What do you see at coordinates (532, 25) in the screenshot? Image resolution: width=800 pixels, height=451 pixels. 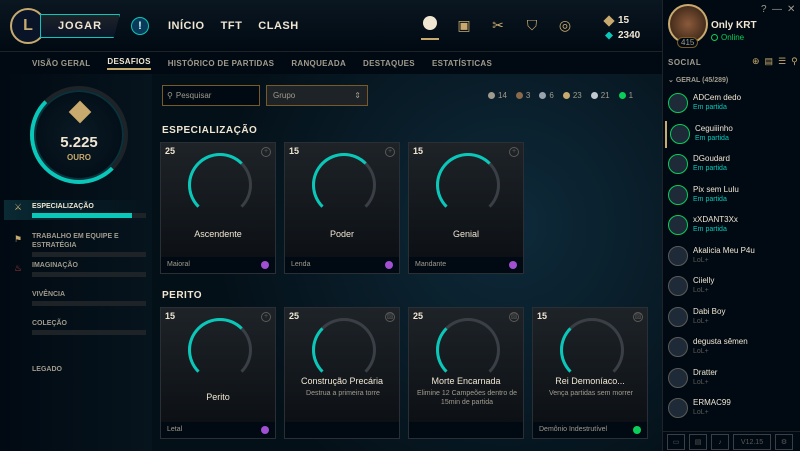 I see `clash-icon: ⛉` at bounding box center [532, 25].